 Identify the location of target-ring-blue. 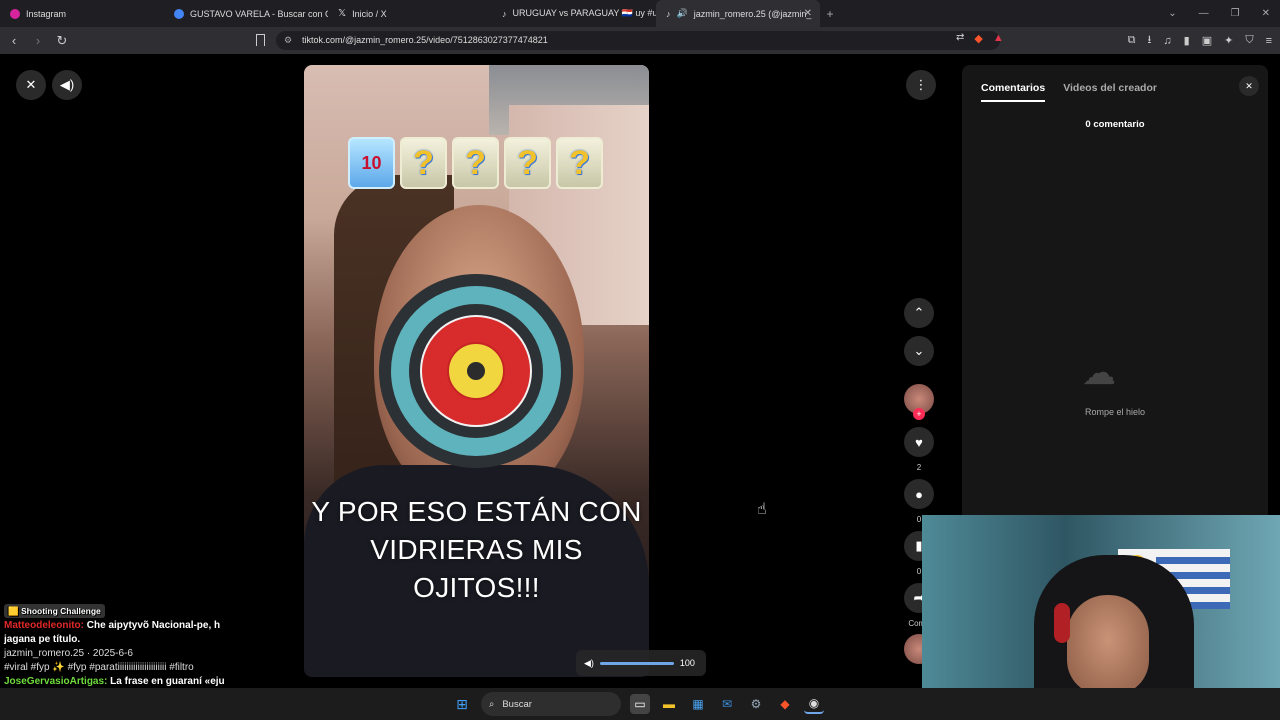
(476, 371).